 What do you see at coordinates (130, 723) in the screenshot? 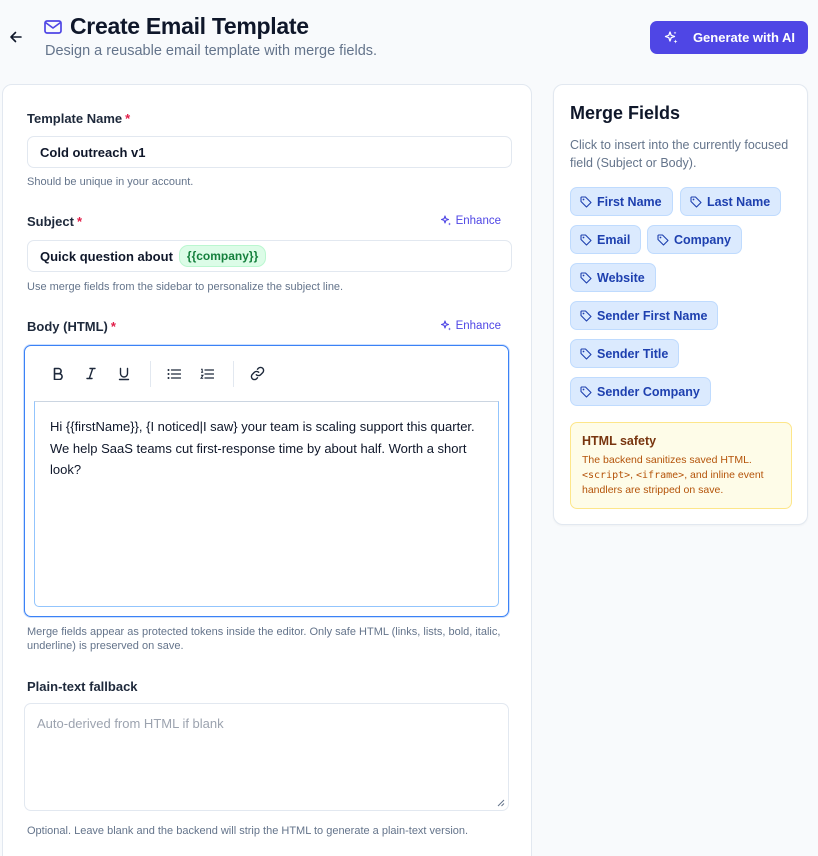
I see `plain-text-placeholder: Auto-derived from HTML if blank` at bounding box center [130, 723].